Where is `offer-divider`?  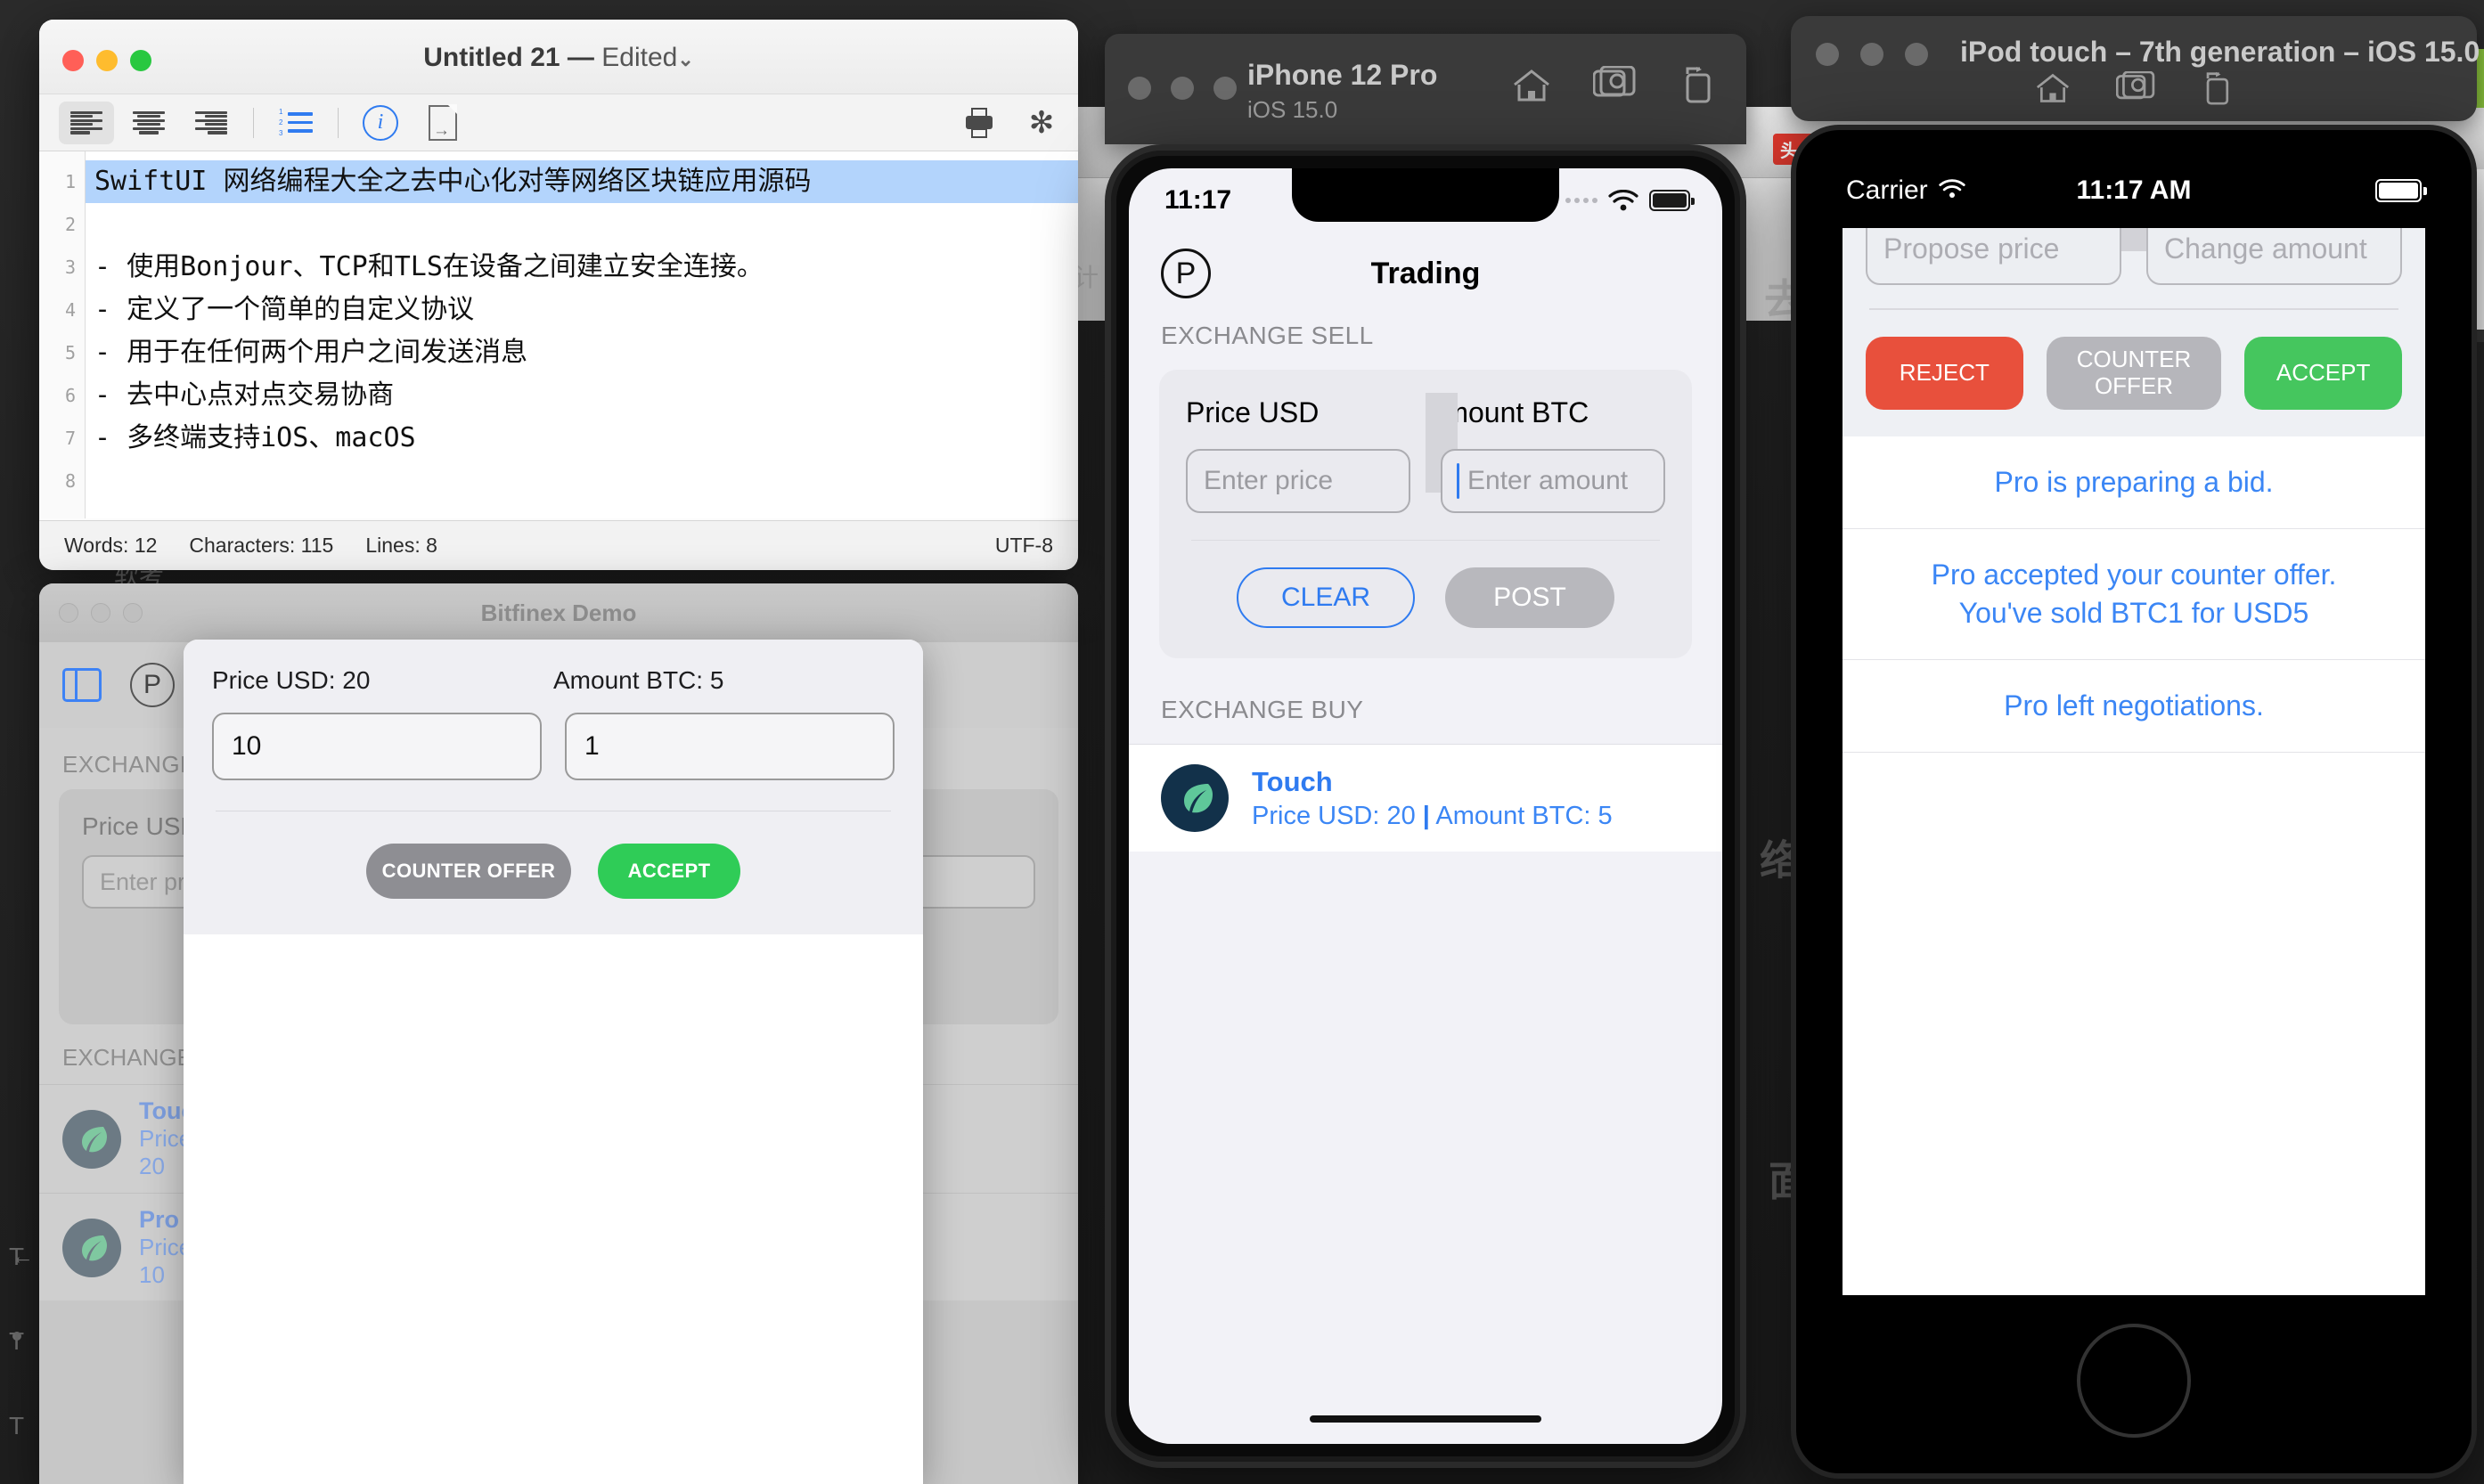
offer-divider is located at coordinates (2133, 309).